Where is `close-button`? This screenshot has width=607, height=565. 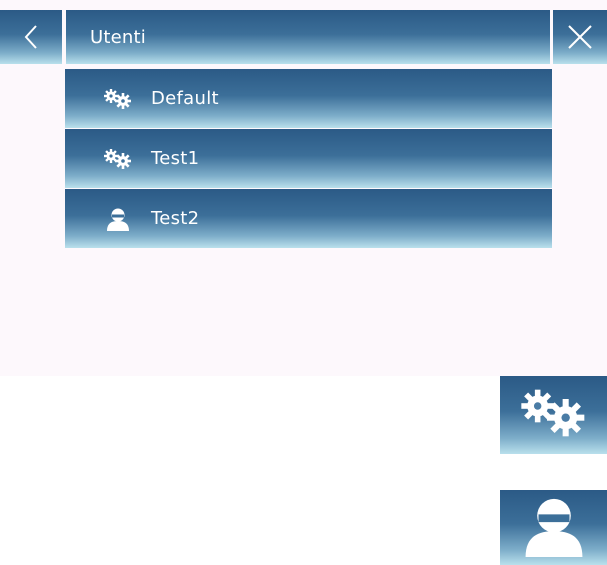 close-button is located at coordinates (580, 37).